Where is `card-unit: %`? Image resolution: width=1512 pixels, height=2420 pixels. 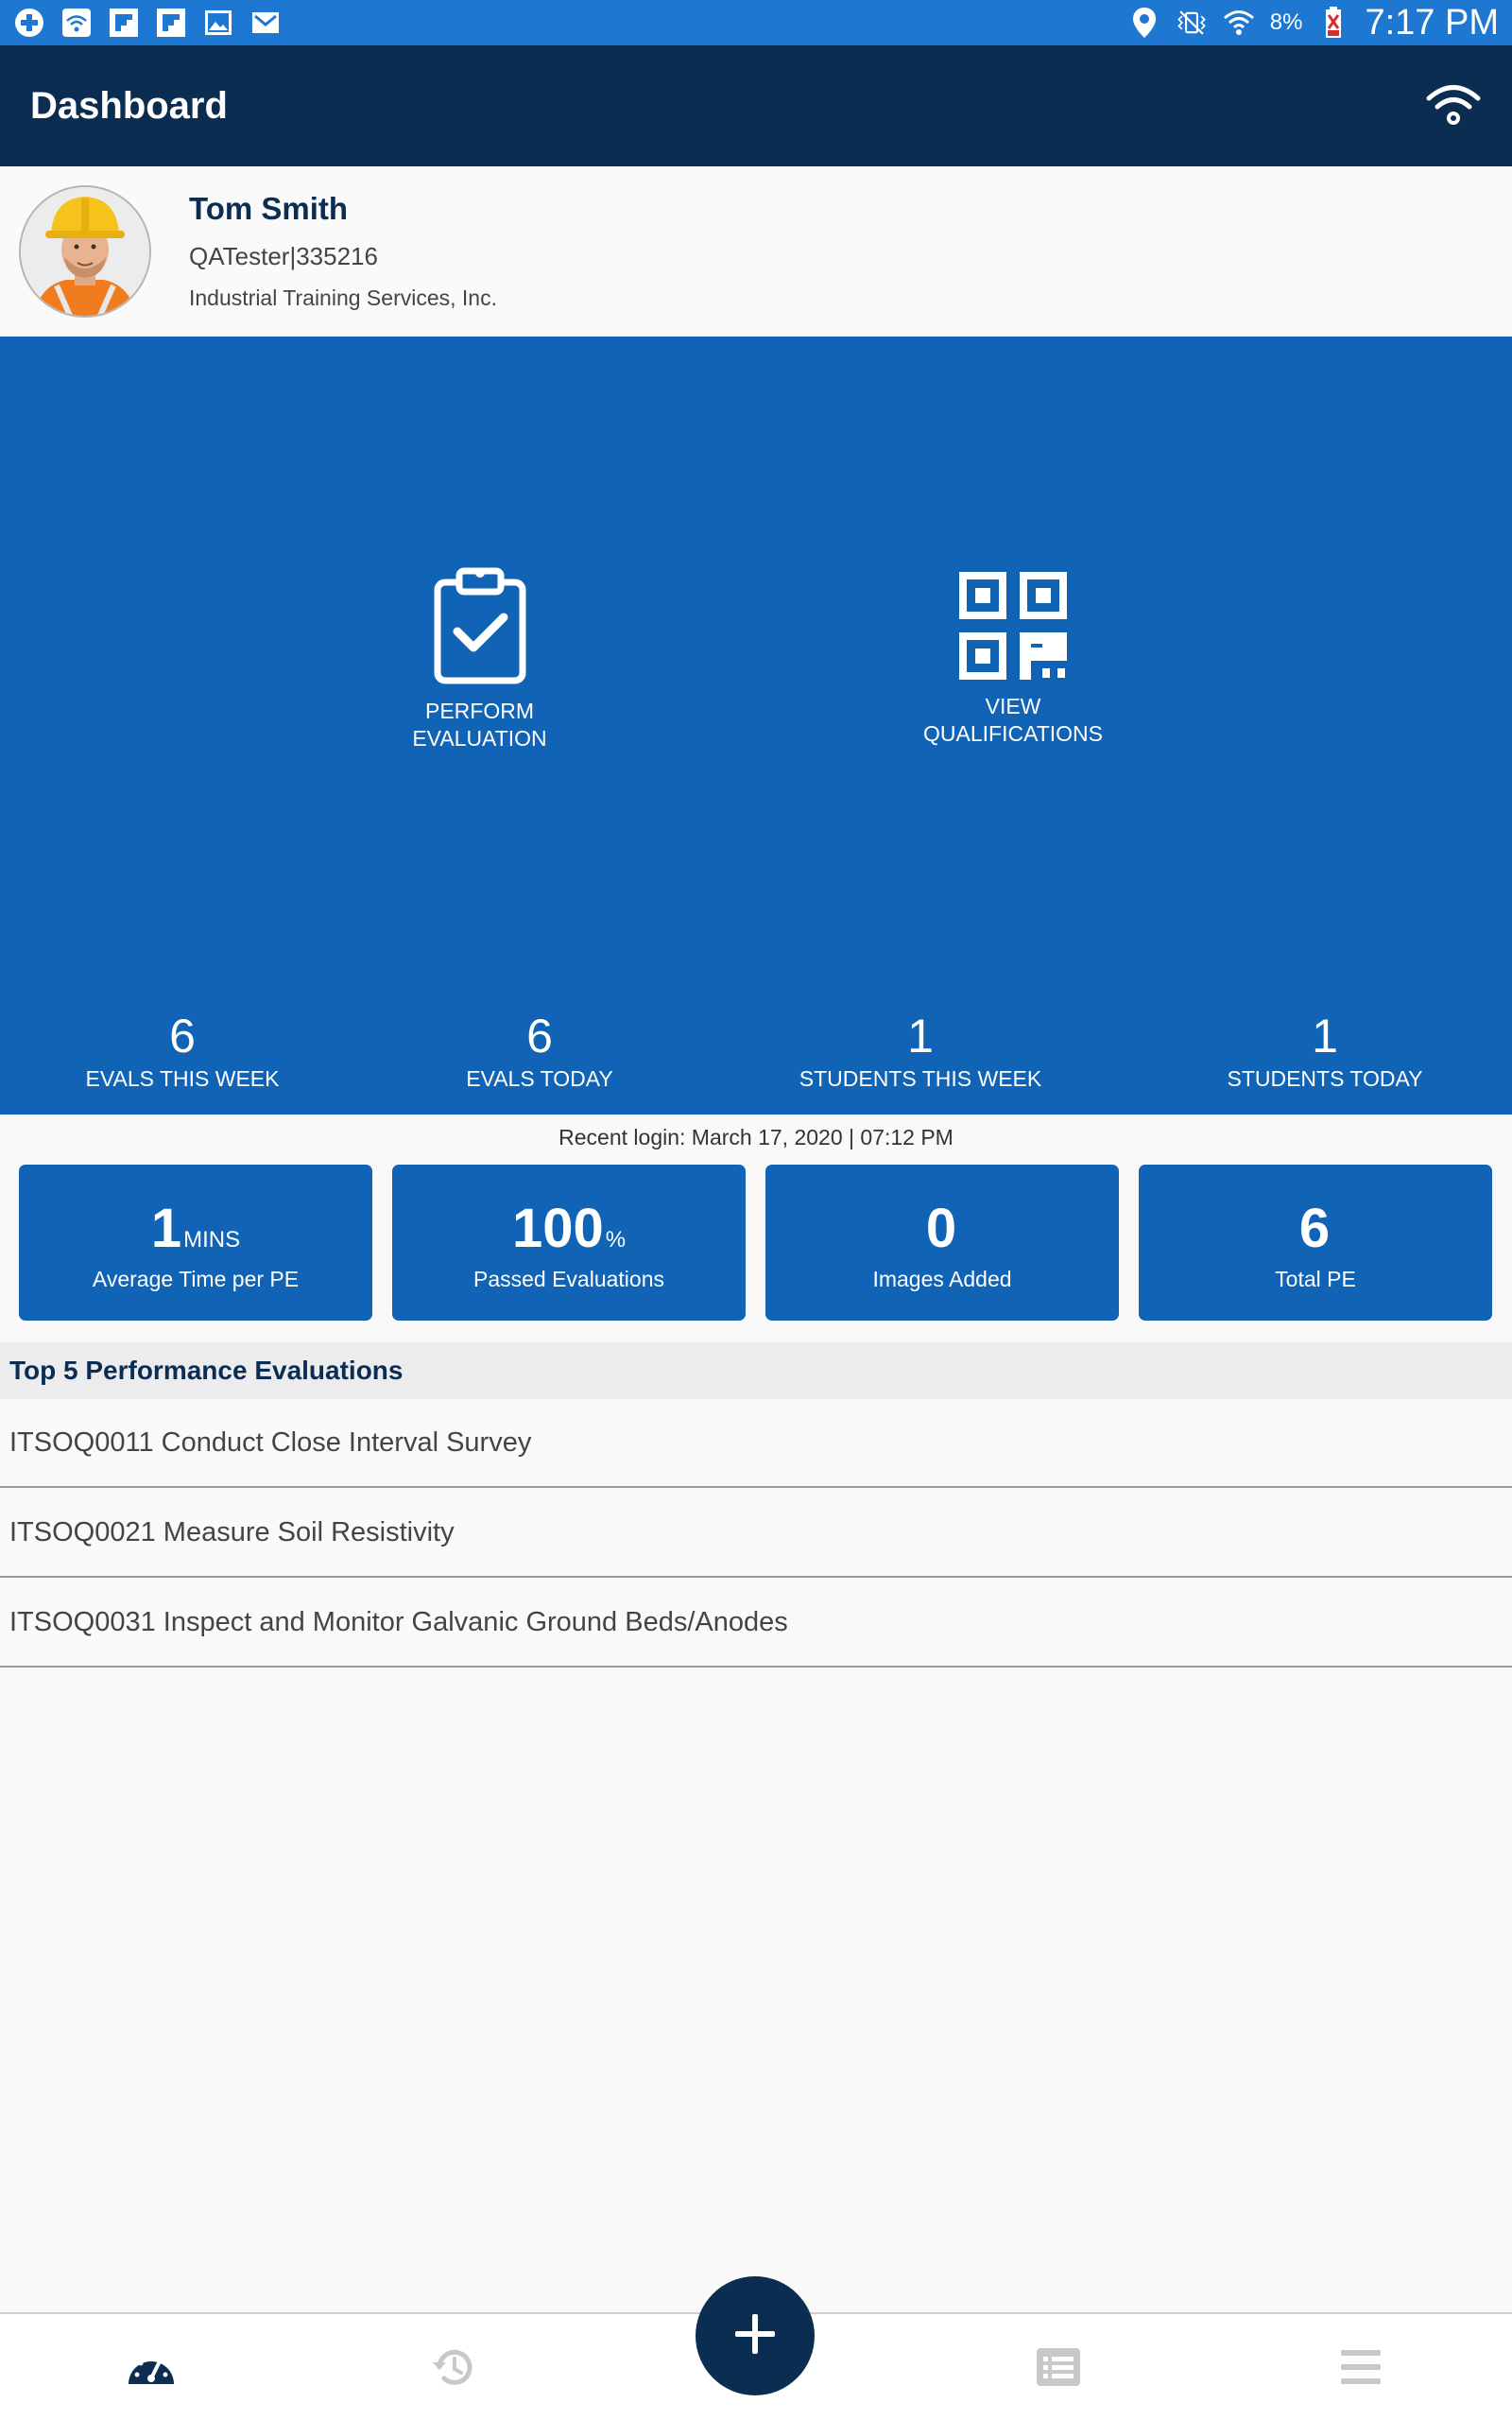
card-unit: % is located at coordinates (616, 1240).